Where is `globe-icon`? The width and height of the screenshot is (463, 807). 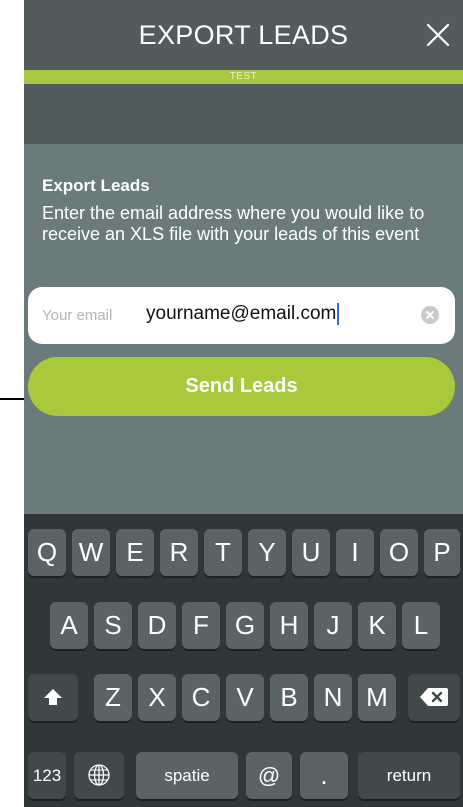
globe-icon is located at coordinates (99, 775).